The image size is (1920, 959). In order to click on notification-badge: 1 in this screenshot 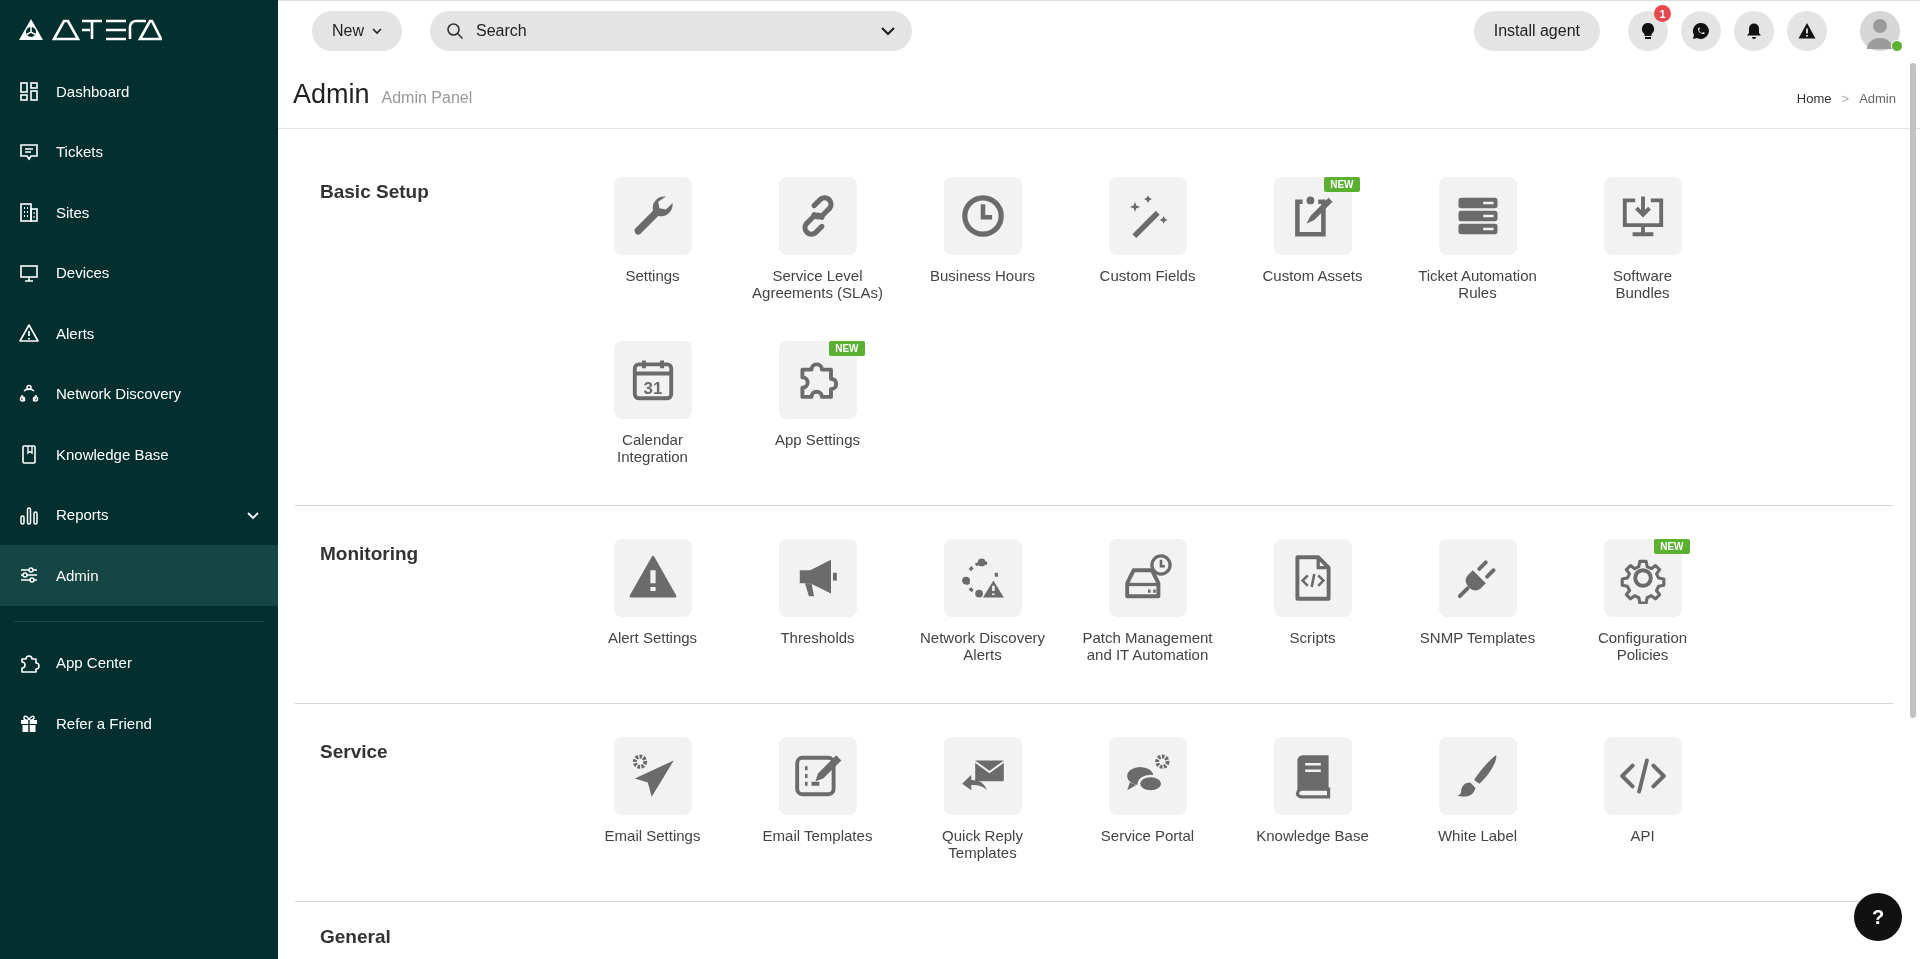, I will do `click(1662, 13)`.